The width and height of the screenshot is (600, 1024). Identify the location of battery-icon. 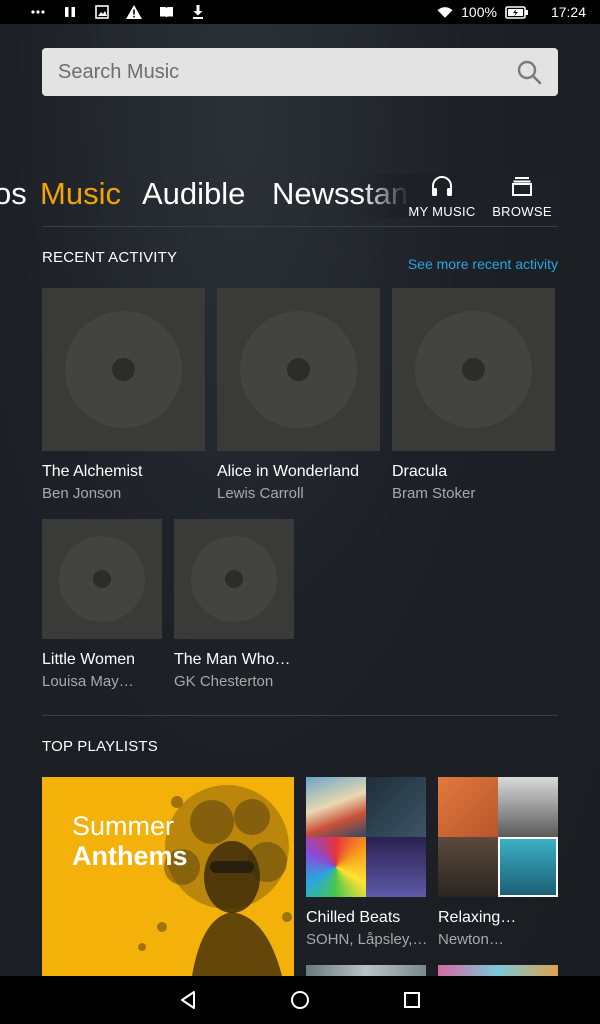
(517, 12).